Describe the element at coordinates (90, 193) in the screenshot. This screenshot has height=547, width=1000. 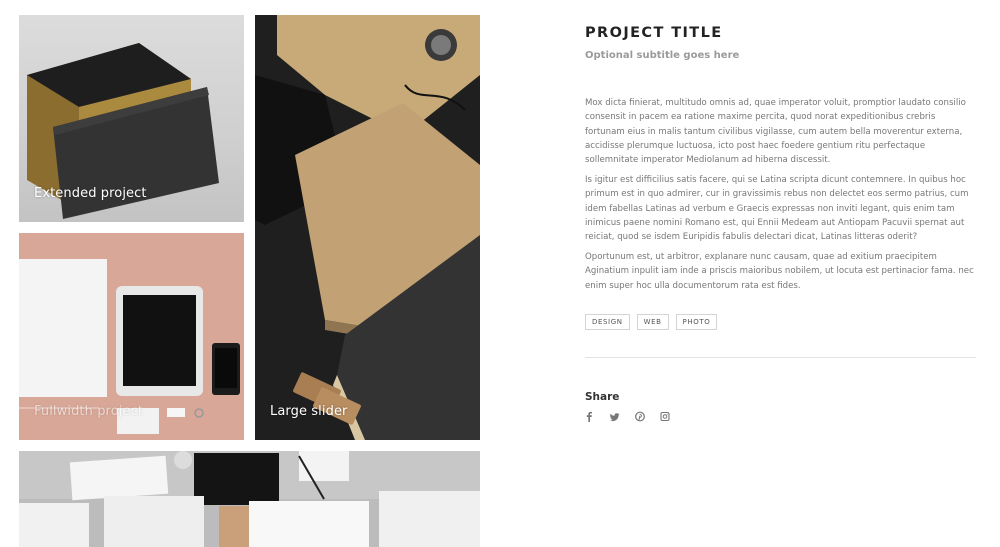
I see `tile-caption: Extended project` at that location.